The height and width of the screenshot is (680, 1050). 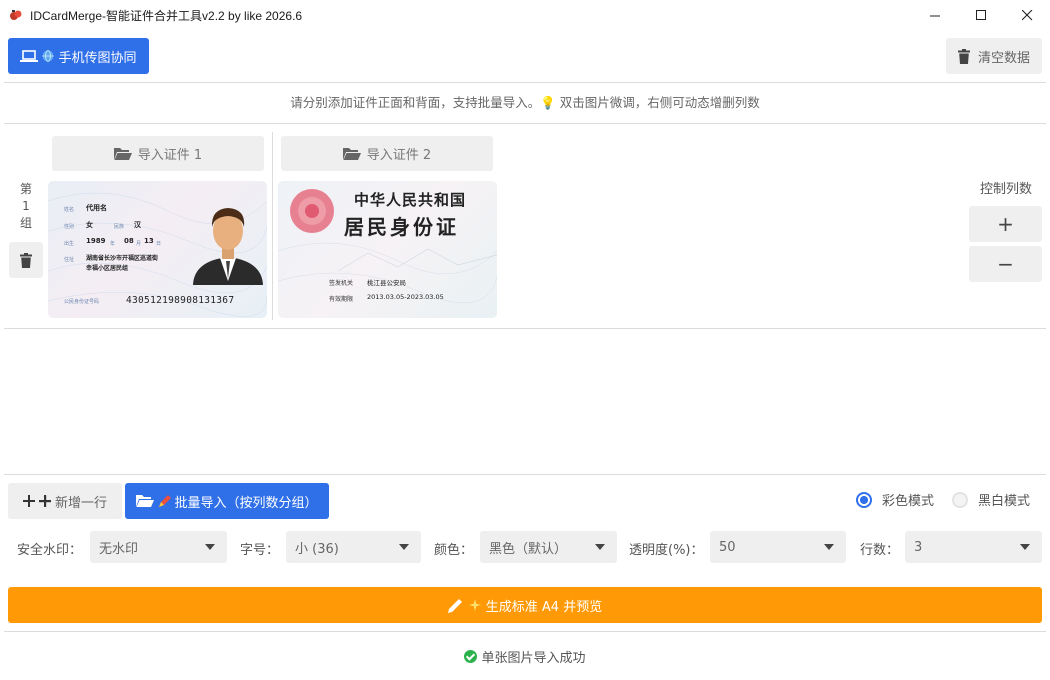 What do you see at coordinates (50, 550) in the screenshot?
I see `watermark-label: 安全水印：` at bounding box center [50, 550].